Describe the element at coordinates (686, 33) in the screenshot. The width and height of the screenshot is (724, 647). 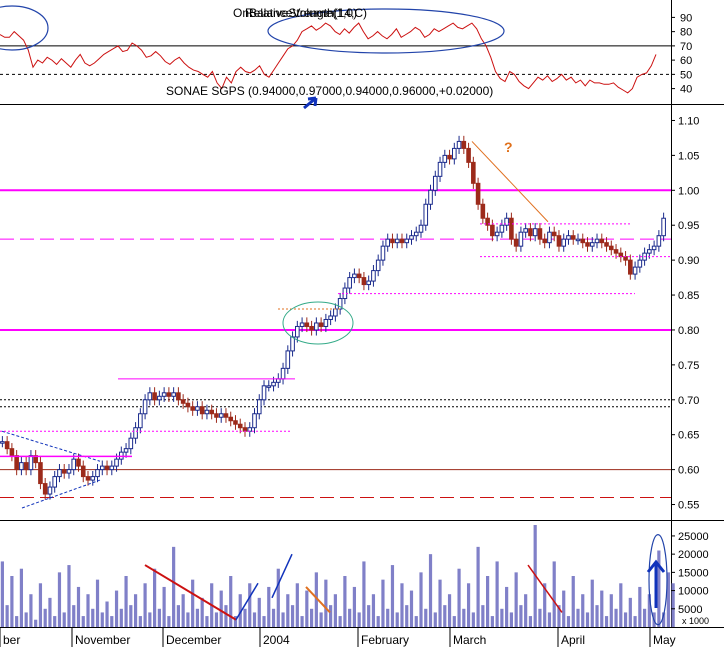
I see `indicator-tick-label-4: 80` at that location.